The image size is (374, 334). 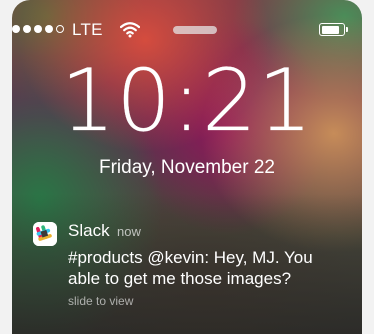 I want to click on slide-to-view-hint: slide to view, so click(x=100, y=301).